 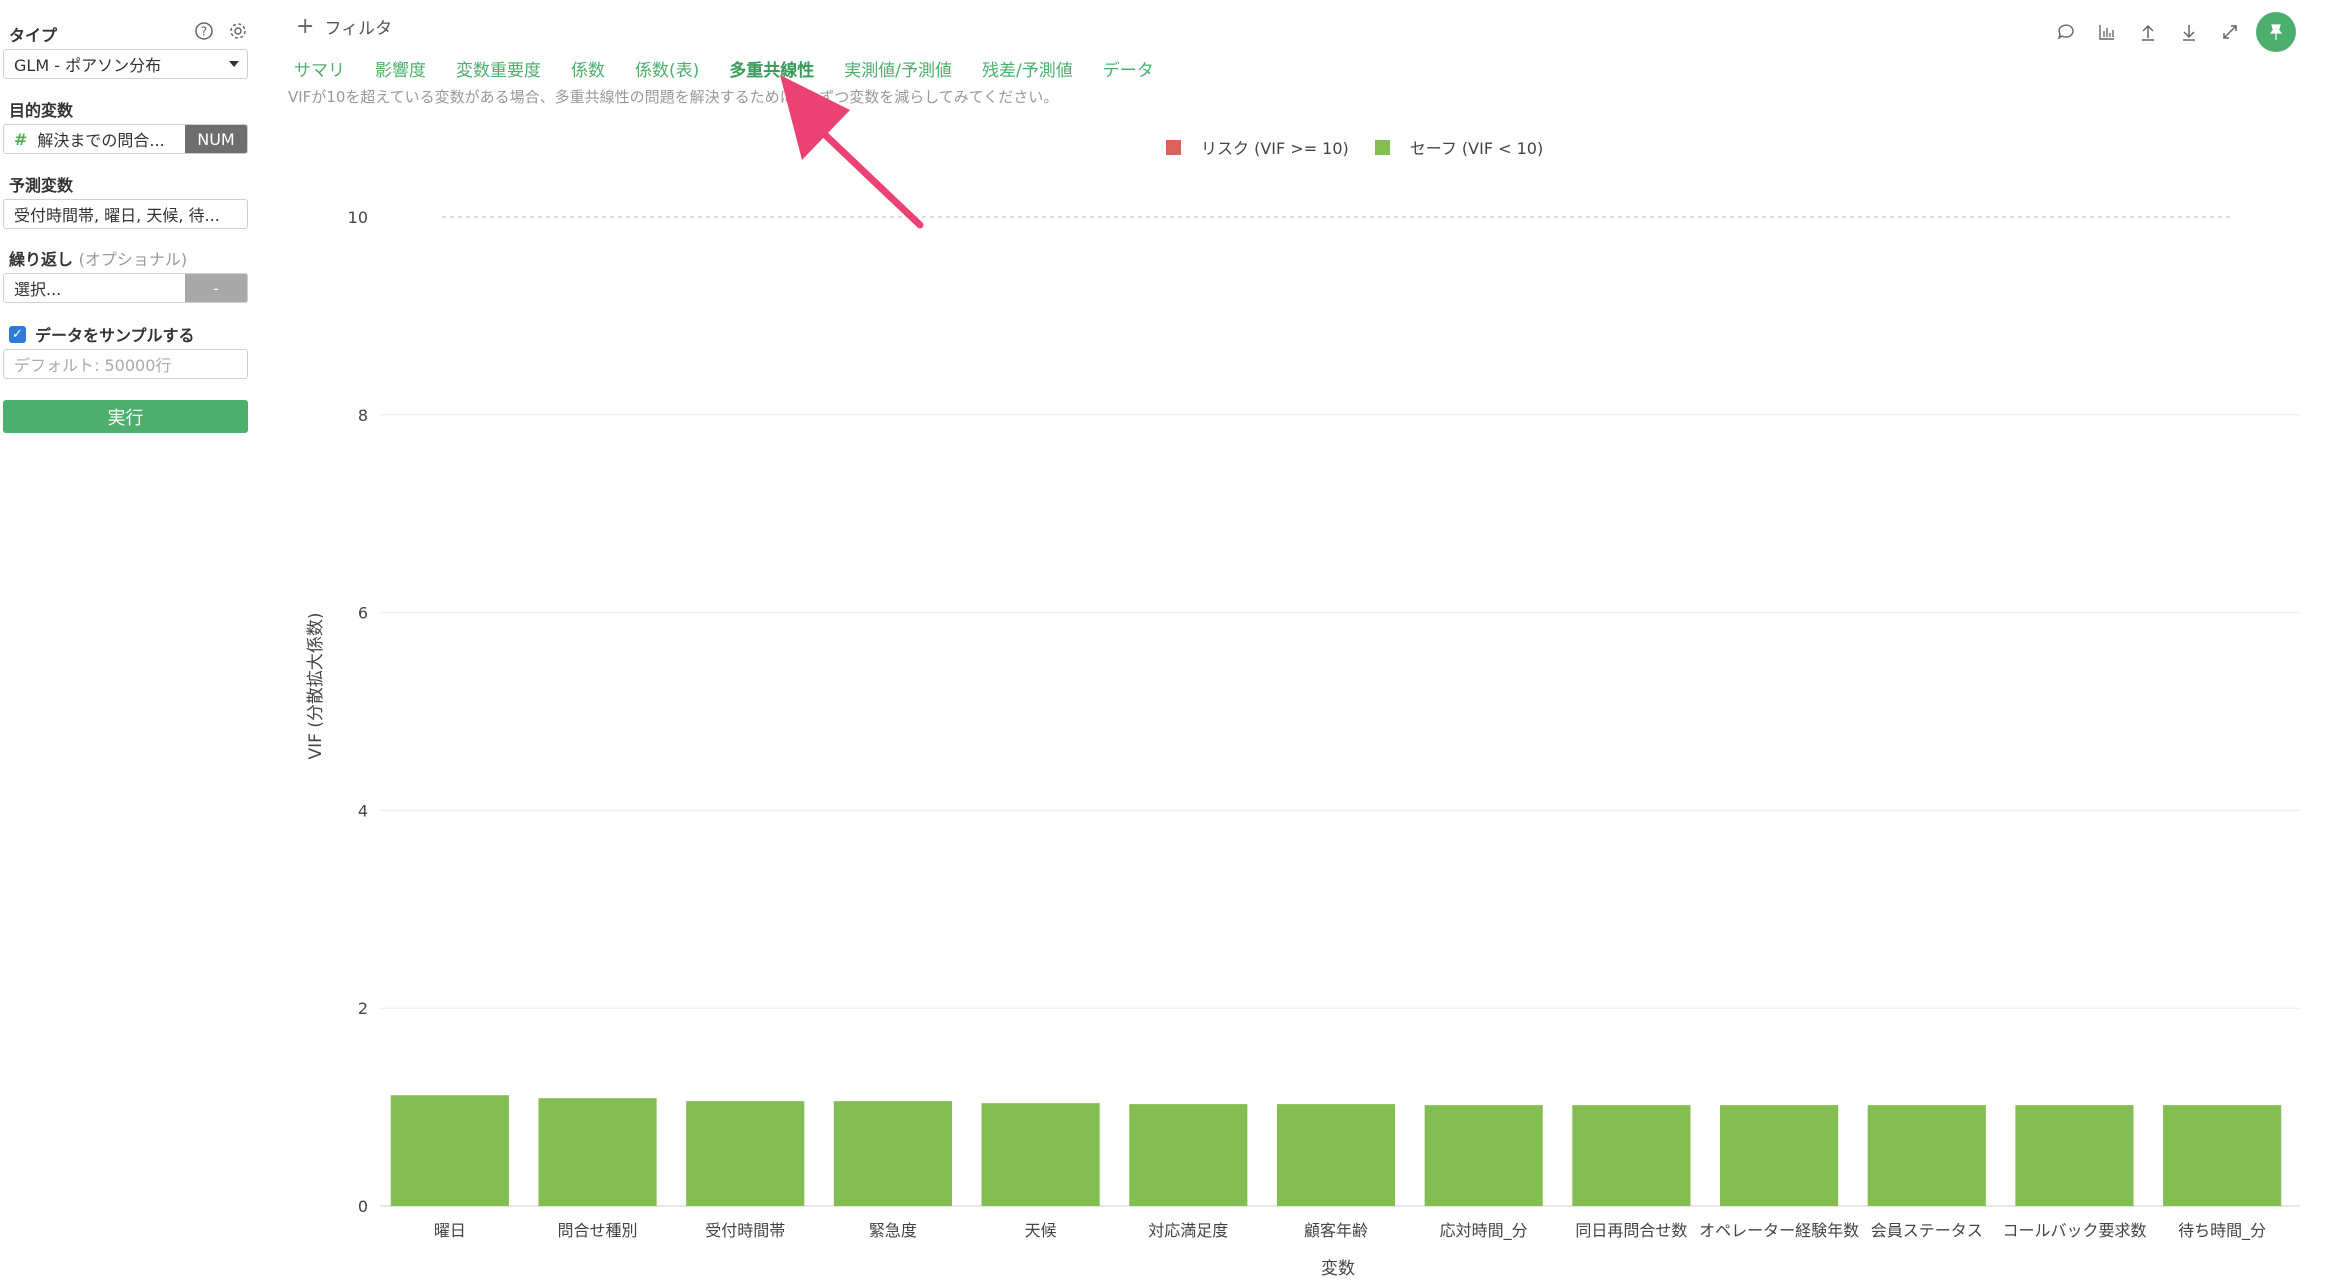 I want to click on x-tick-label: 対応満足度, so click(x=1188, y=1230).